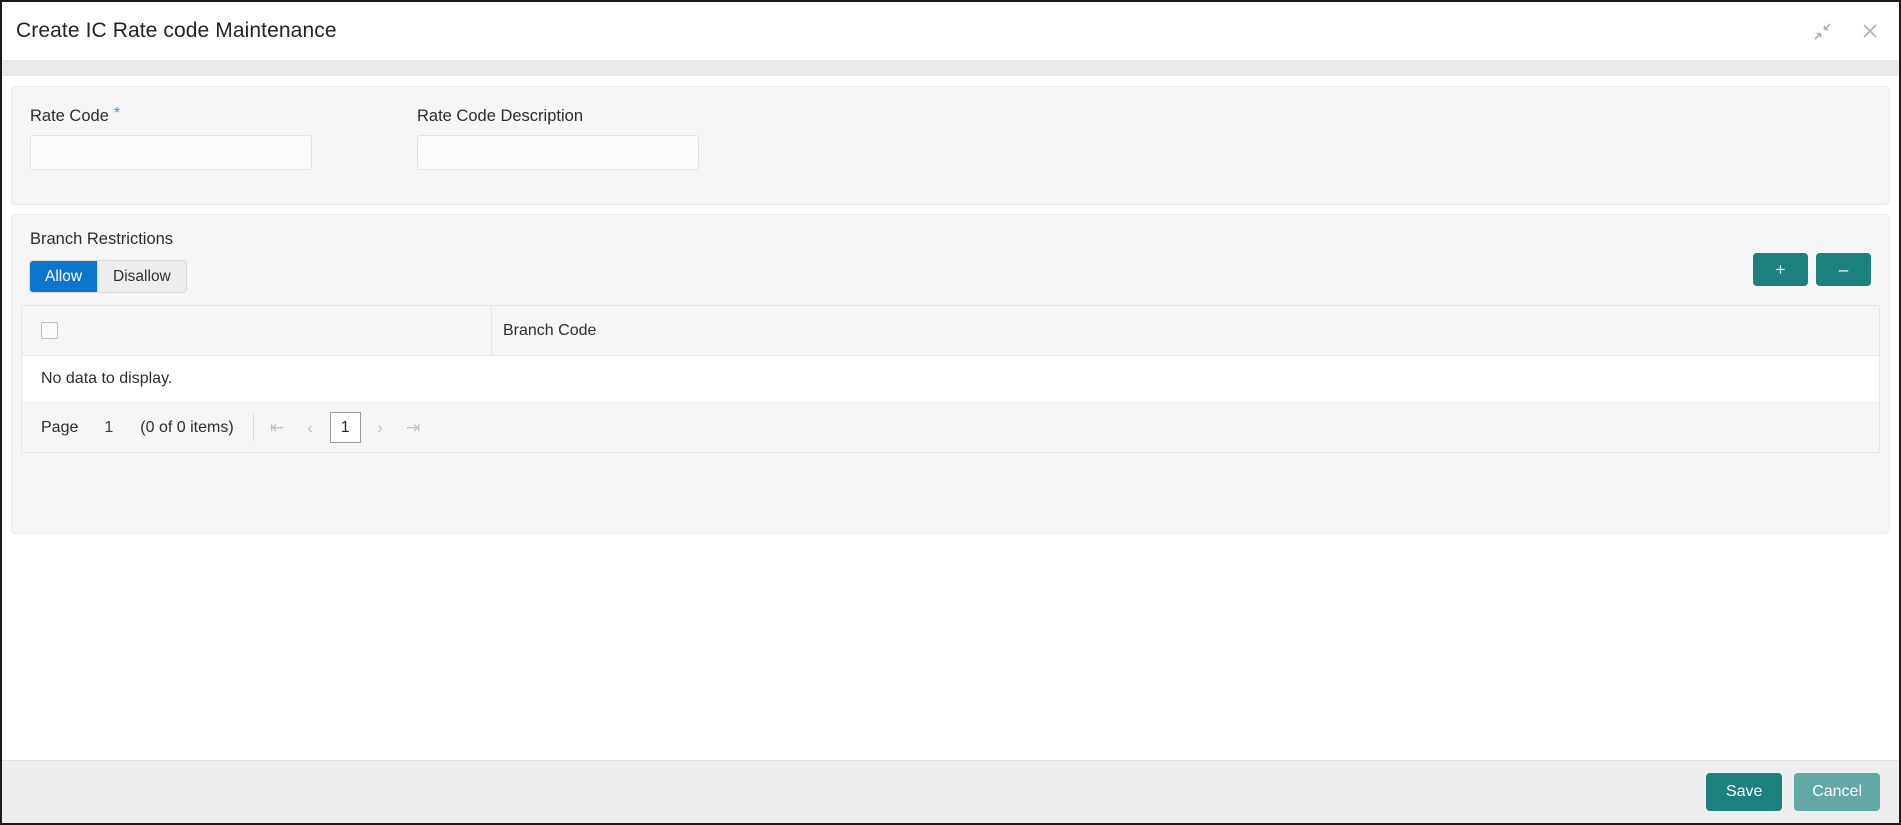 Image resolution: width=1901 pixels, height=825 pixels. What do you see at coordinates (1822, 31) in the screenshot?
I see `collapse-arrows-icon` at bounding box center [1822, 31].